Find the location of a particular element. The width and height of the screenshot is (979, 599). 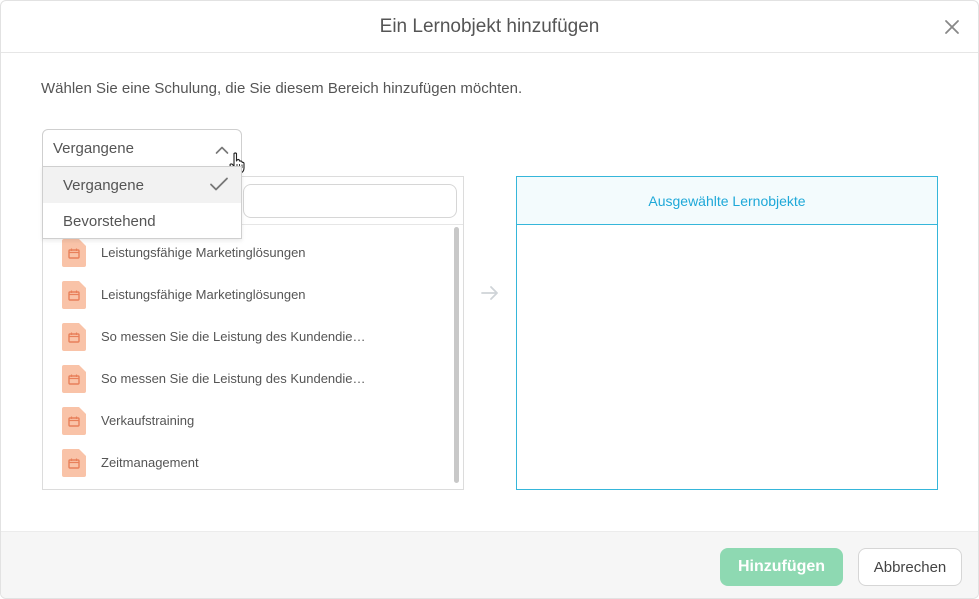

list-item: Leistungsfähige Marketinglösungen is located at coordinates (248, 295).